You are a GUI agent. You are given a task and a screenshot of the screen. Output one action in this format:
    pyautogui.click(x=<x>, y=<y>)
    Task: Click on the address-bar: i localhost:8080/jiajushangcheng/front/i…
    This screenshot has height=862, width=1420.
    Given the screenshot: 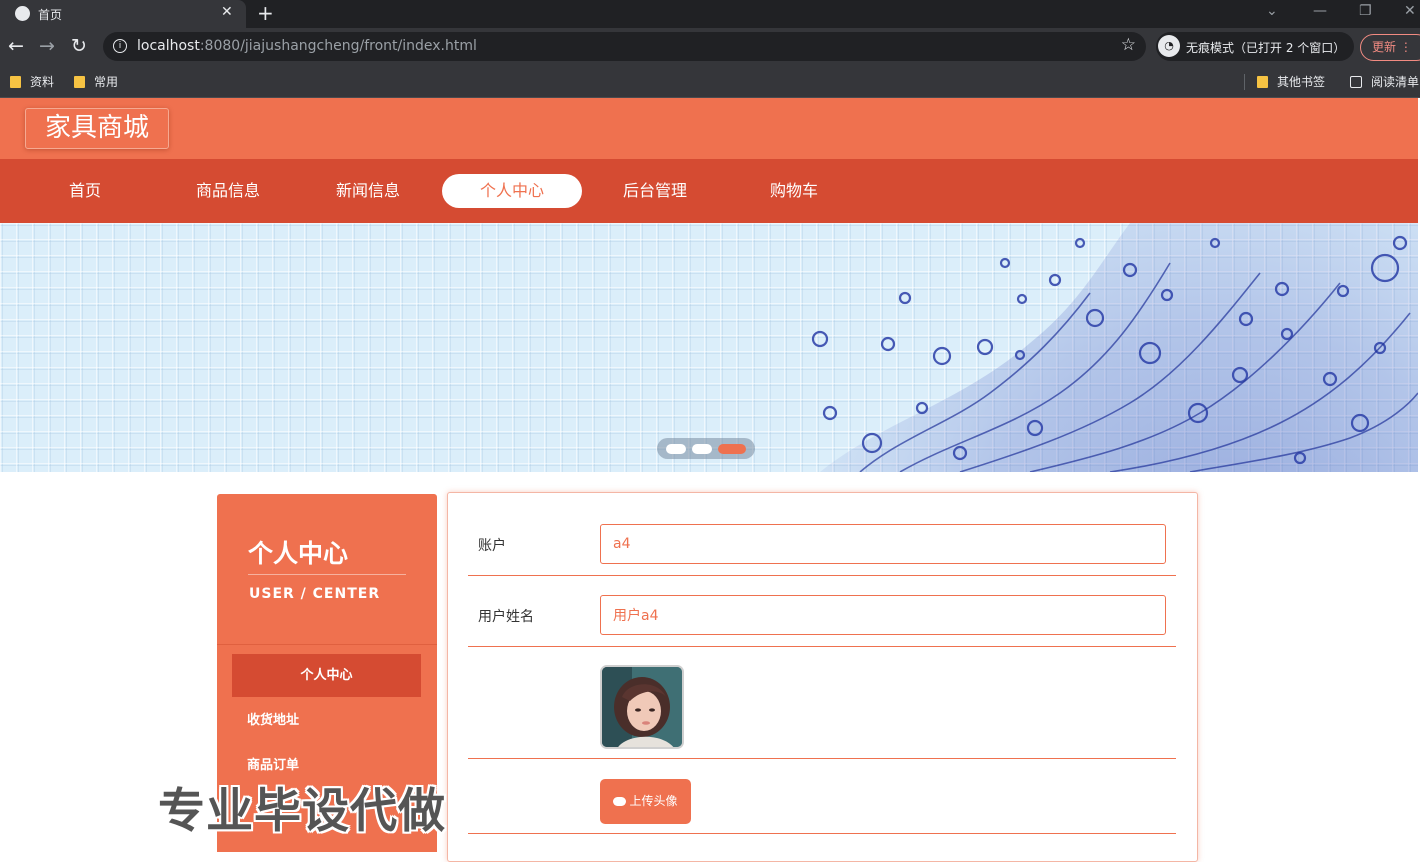 What is the action you would take?
    pyautogui.click(x=624, y=46)
    